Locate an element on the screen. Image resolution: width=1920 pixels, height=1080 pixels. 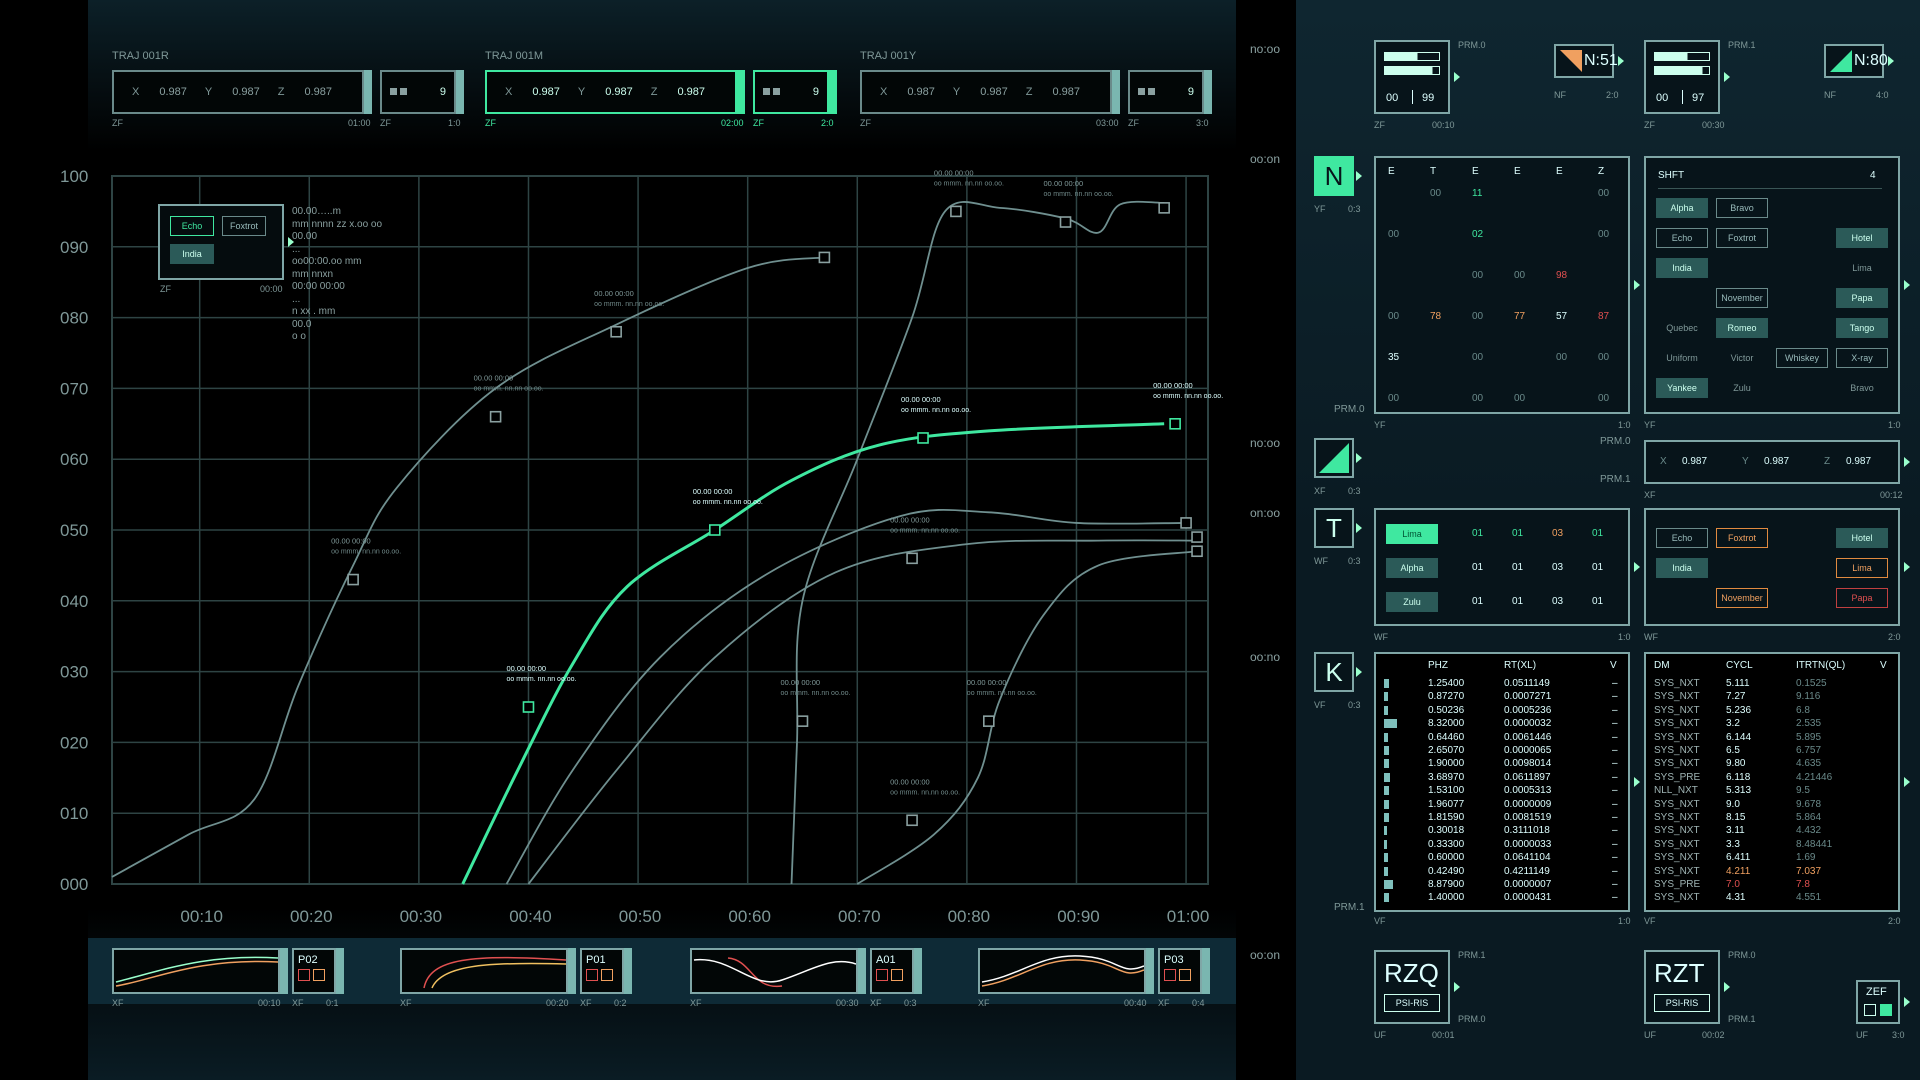
channel-button: Alpha is located at coordinates (1412, 568).